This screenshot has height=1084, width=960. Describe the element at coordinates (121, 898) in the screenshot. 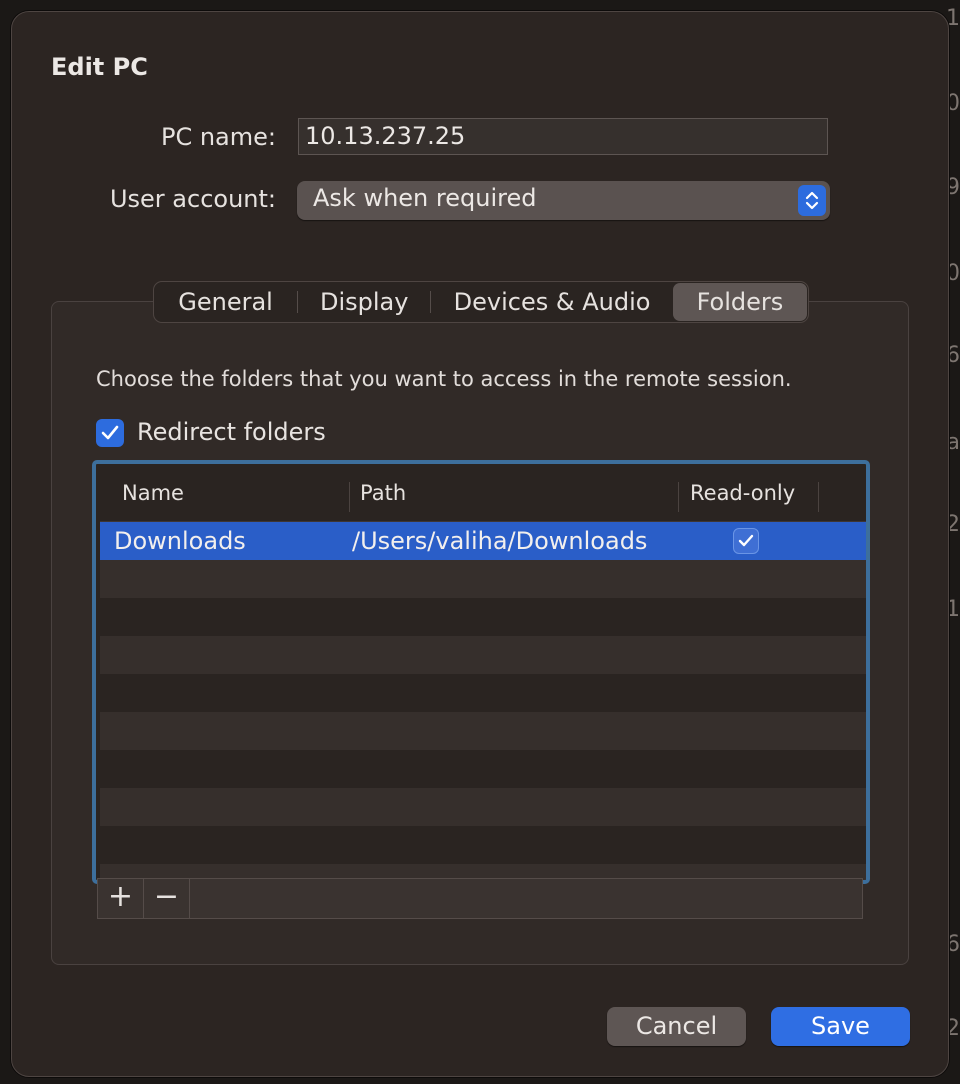

I see `add-folder-button: +` at that location.